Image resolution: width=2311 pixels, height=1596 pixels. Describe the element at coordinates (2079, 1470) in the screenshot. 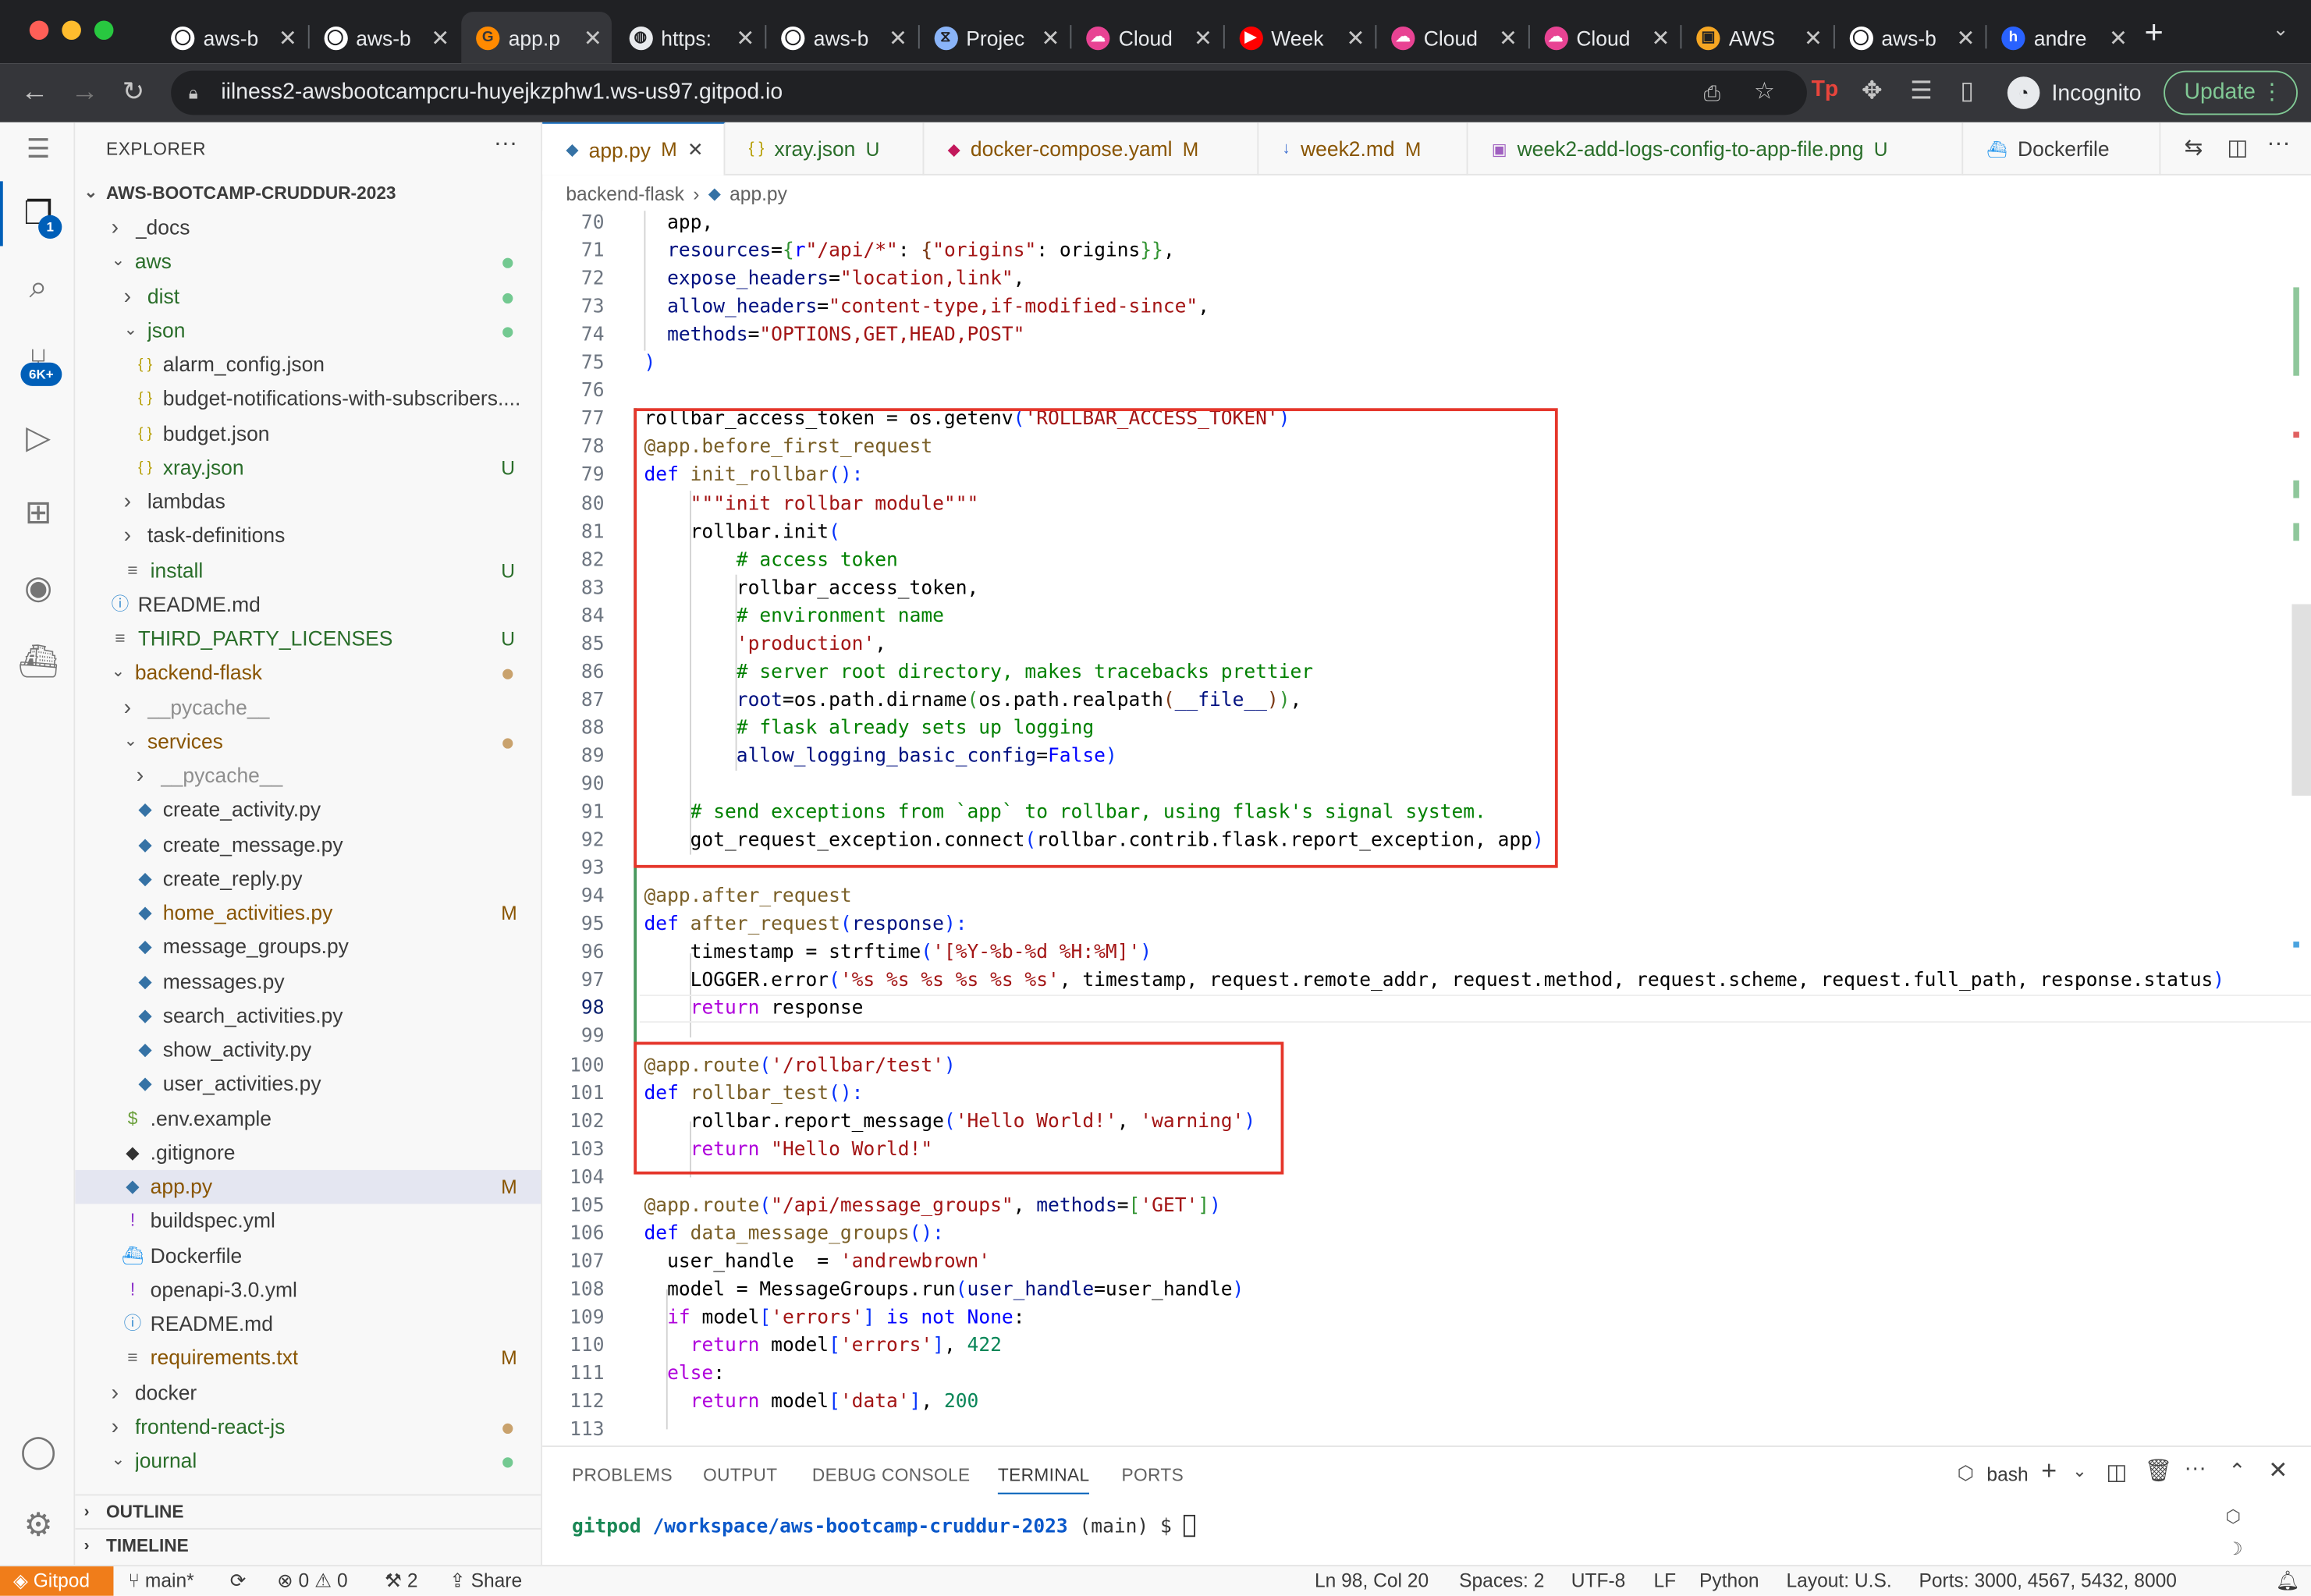

I see `chevron-down-icon: ⌄` at that location.